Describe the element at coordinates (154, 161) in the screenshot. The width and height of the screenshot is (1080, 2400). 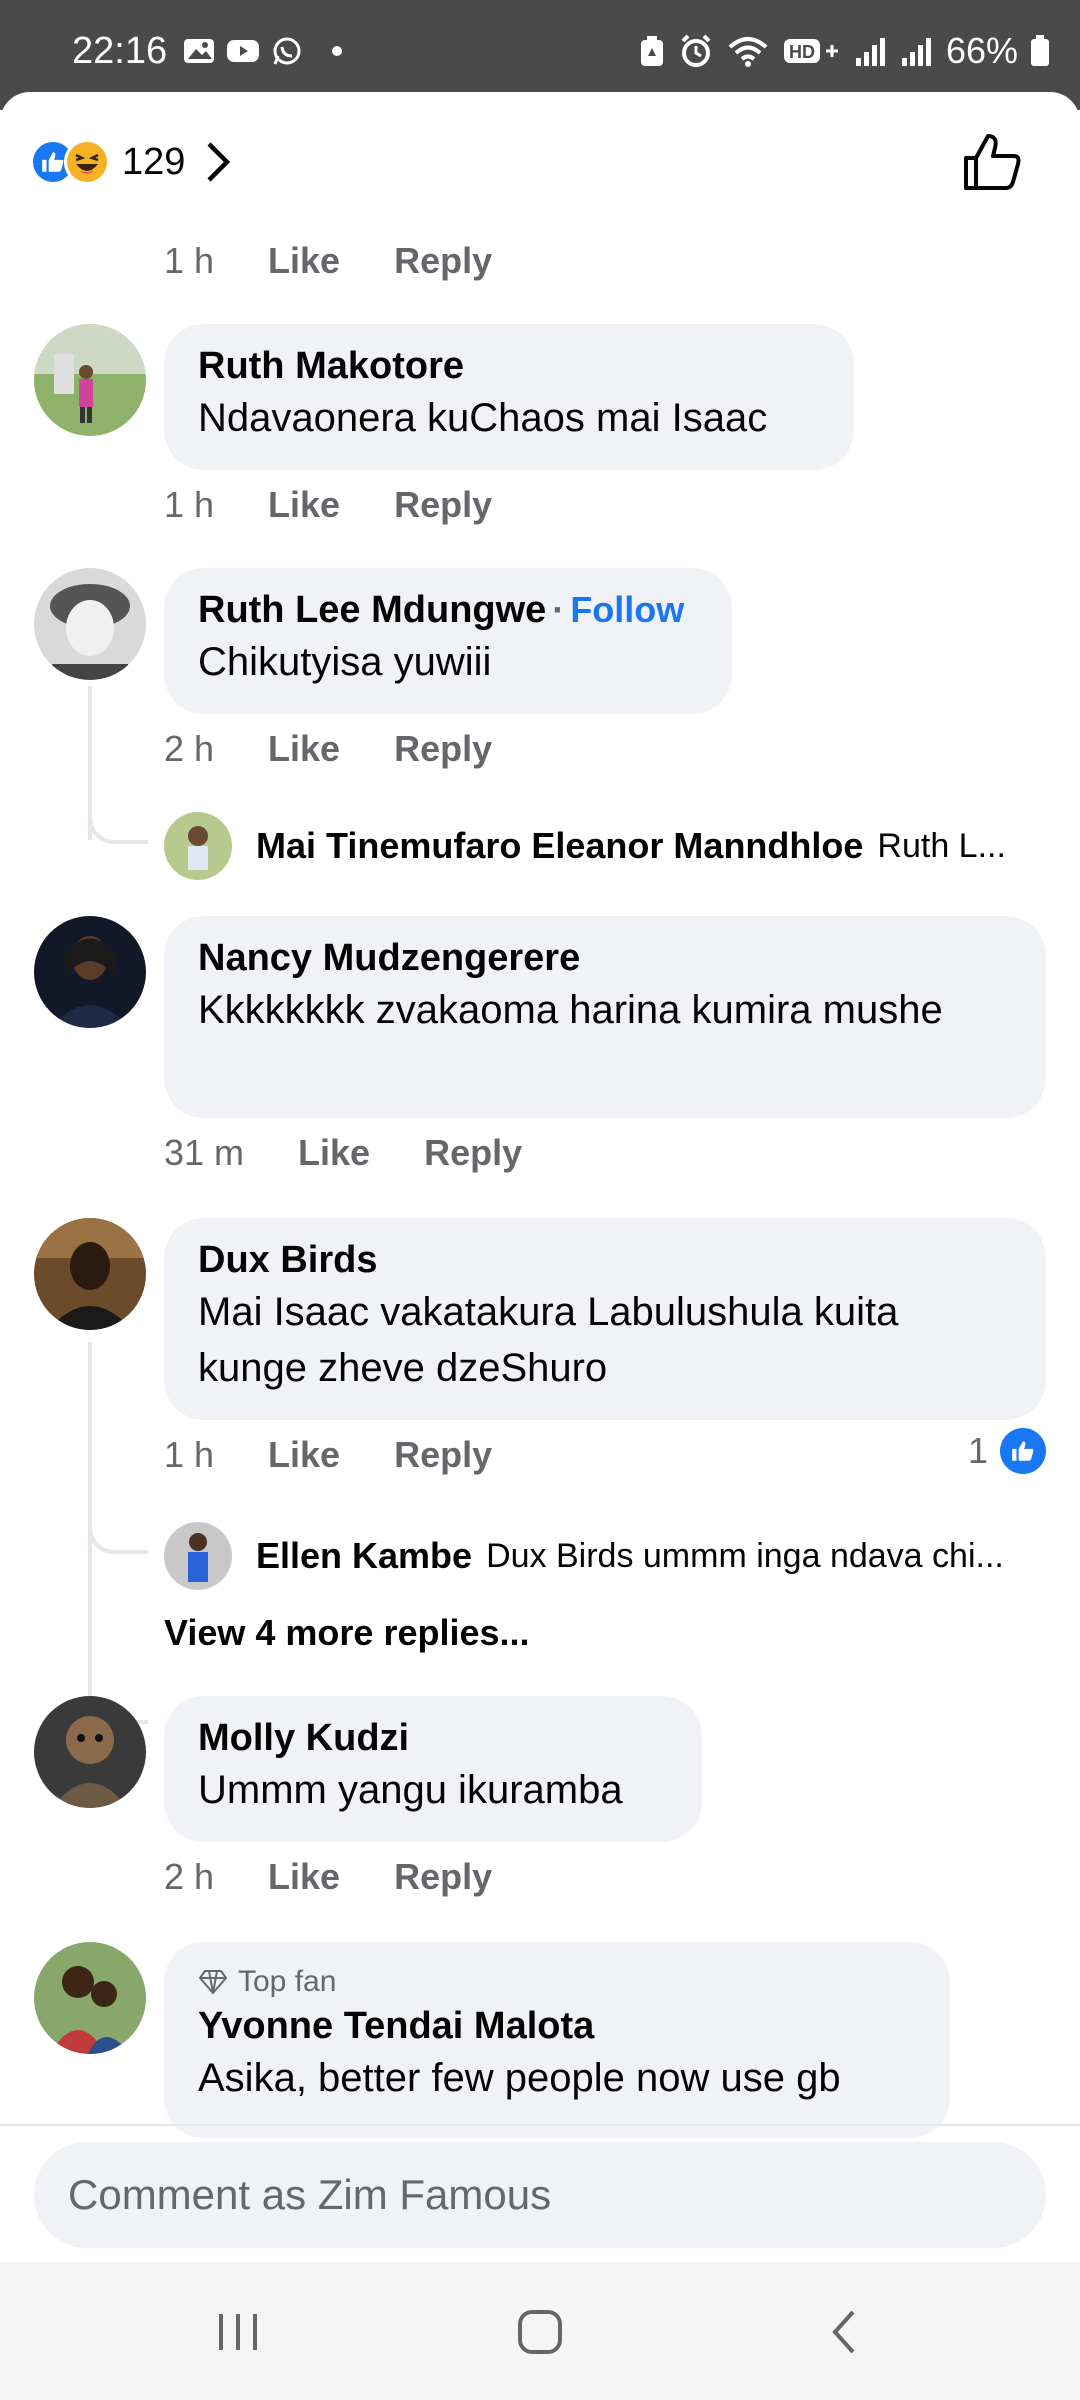
I see `reaction-count: 129` at that location.